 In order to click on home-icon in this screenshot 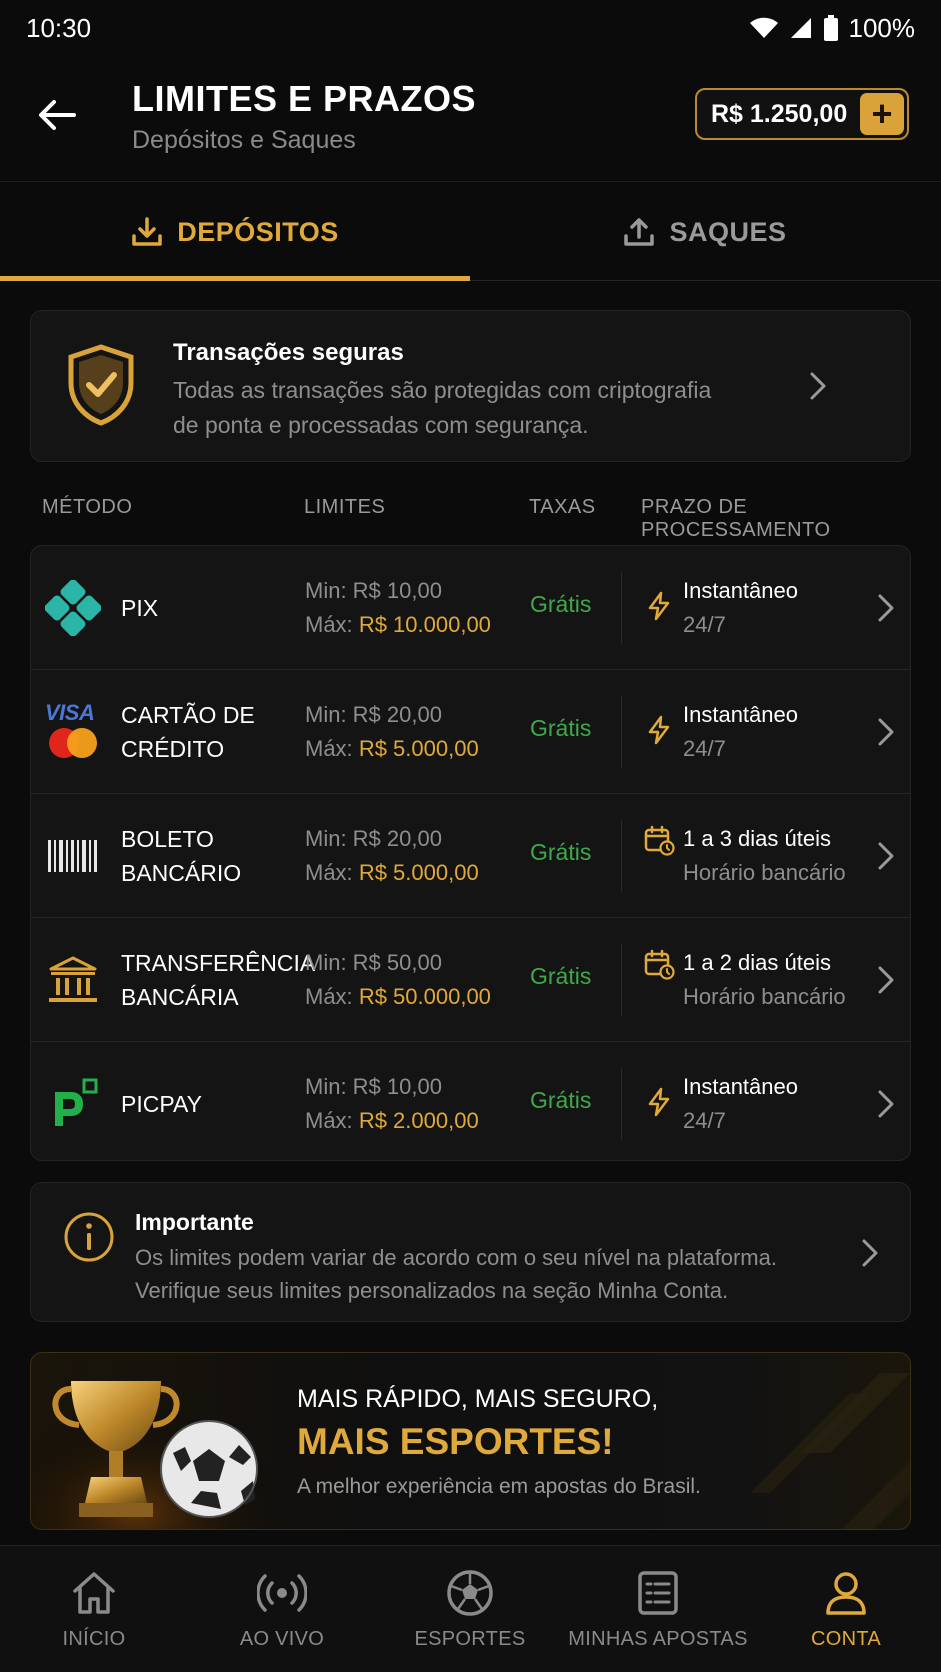, I will do `click(94, 1593)`.